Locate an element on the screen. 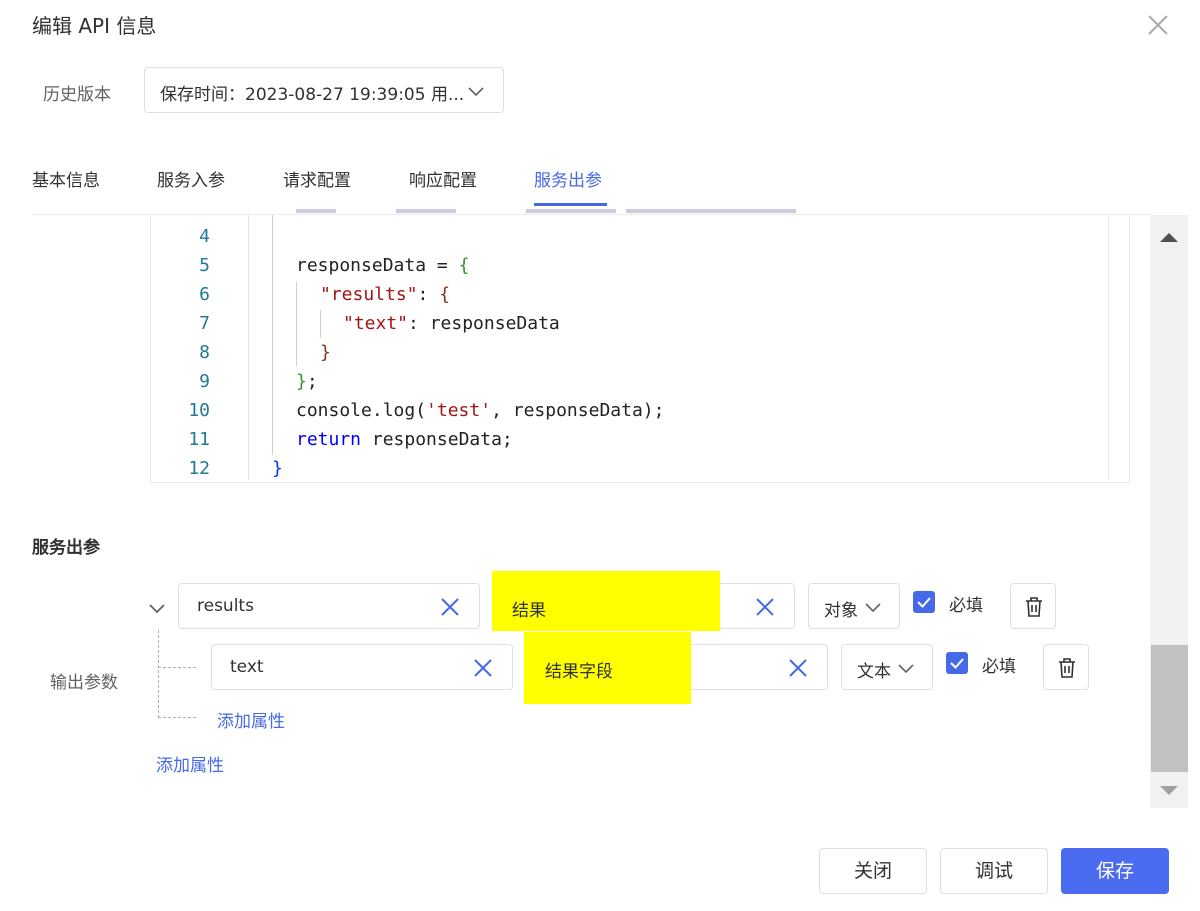 The width and height of the screenshot is (1200, 911). line-number: 7 is located at coordinates (204, 323).